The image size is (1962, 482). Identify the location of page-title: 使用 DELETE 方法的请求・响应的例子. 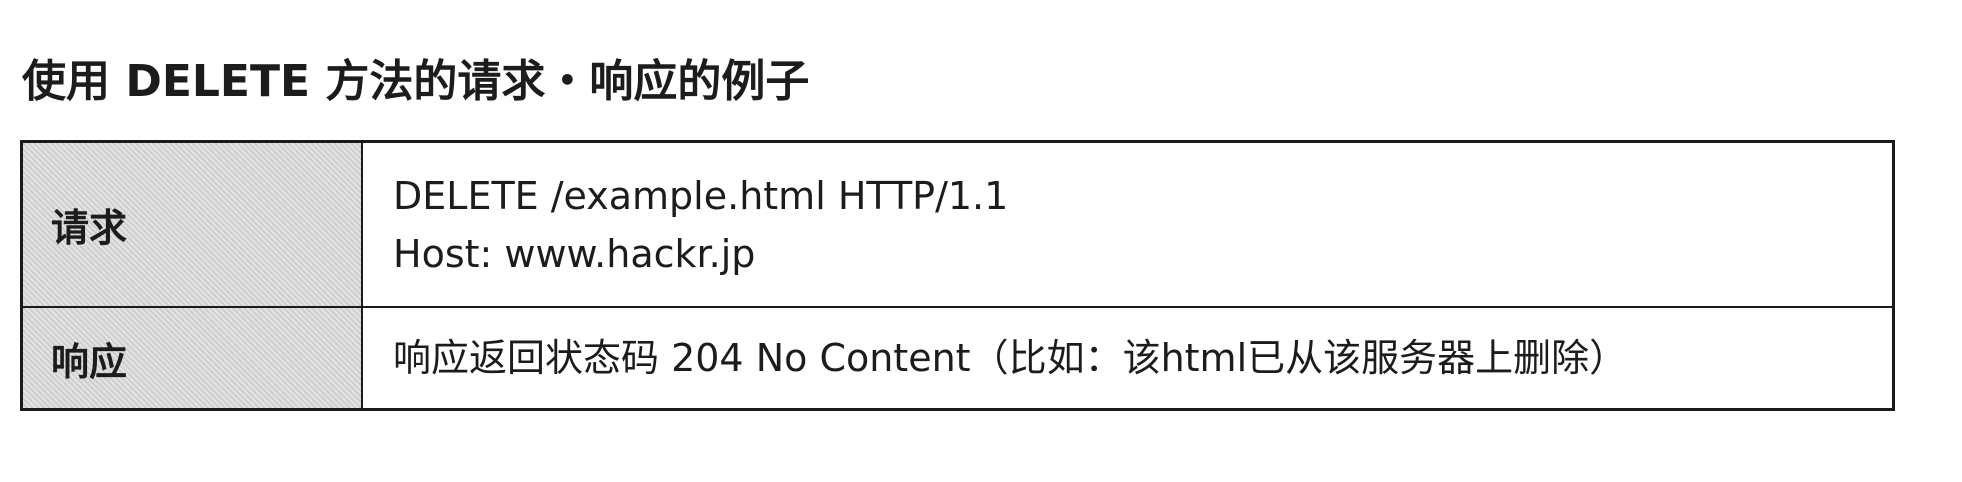
(416, 81).